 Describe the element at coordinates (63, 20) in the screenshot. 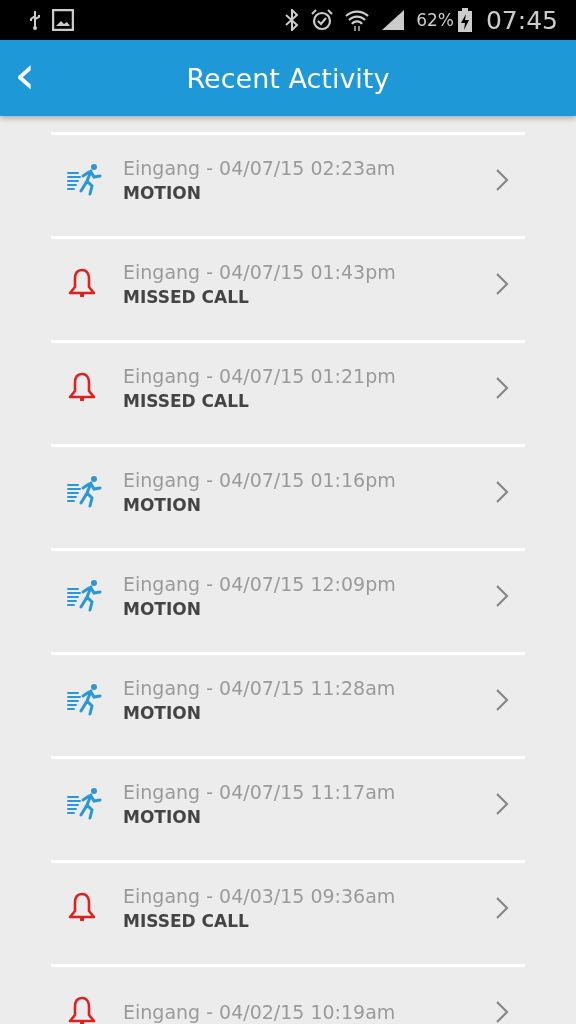

I see `image-icon` at that location.